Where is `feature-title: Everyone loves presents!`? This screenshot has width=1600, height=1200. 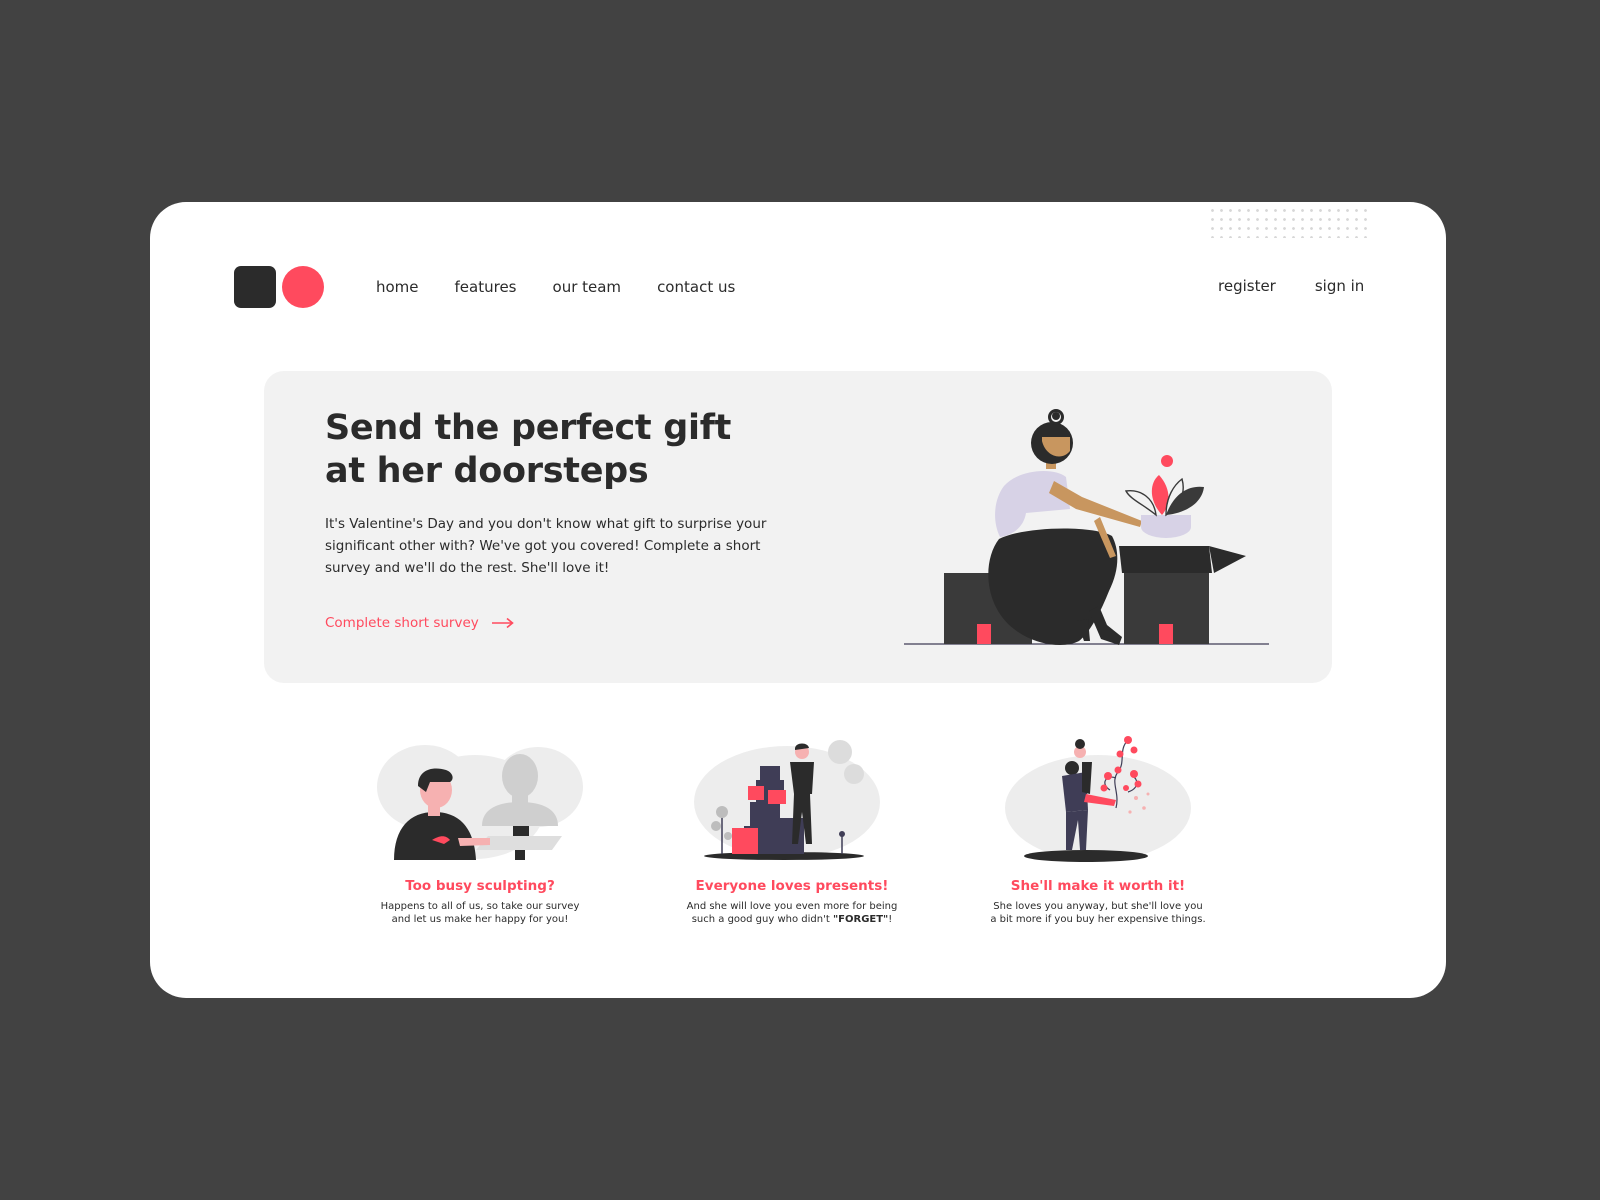 feature-title: Everyone loves presents! is located at coordinates (792, 886).